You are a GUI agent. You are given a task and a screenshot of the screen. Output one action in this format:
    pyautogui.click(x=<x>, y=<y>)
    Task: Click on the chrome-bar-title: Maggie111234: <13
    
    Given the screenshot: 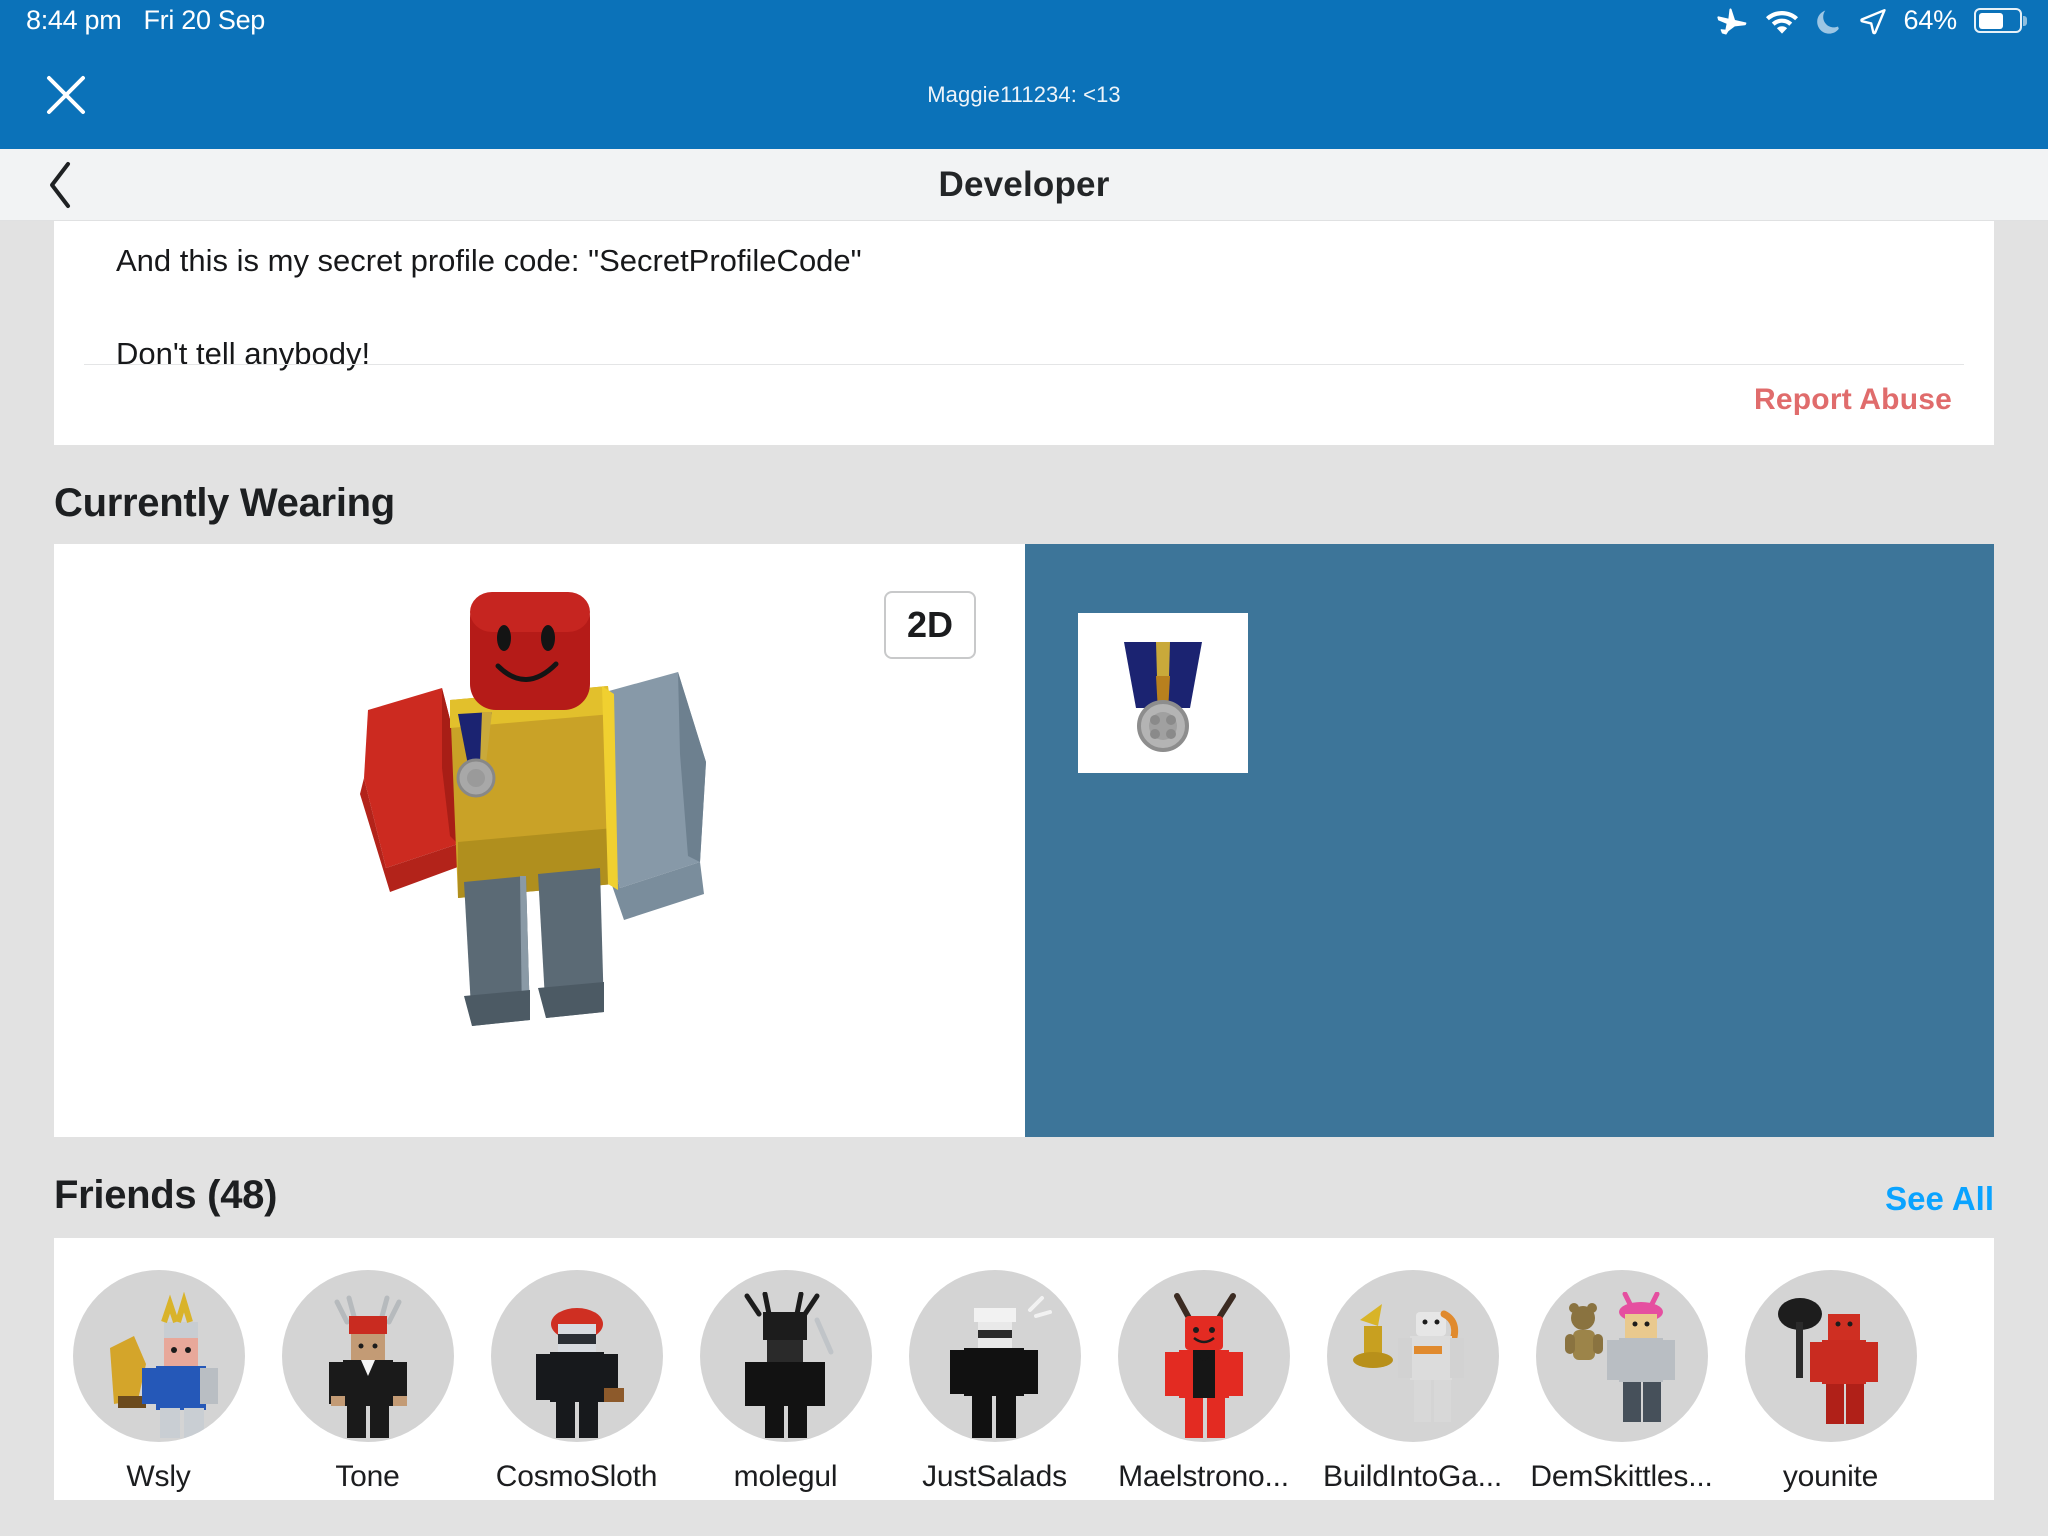 What is the action you would take?
    pyautogui.click(x=1024, y=94)
    